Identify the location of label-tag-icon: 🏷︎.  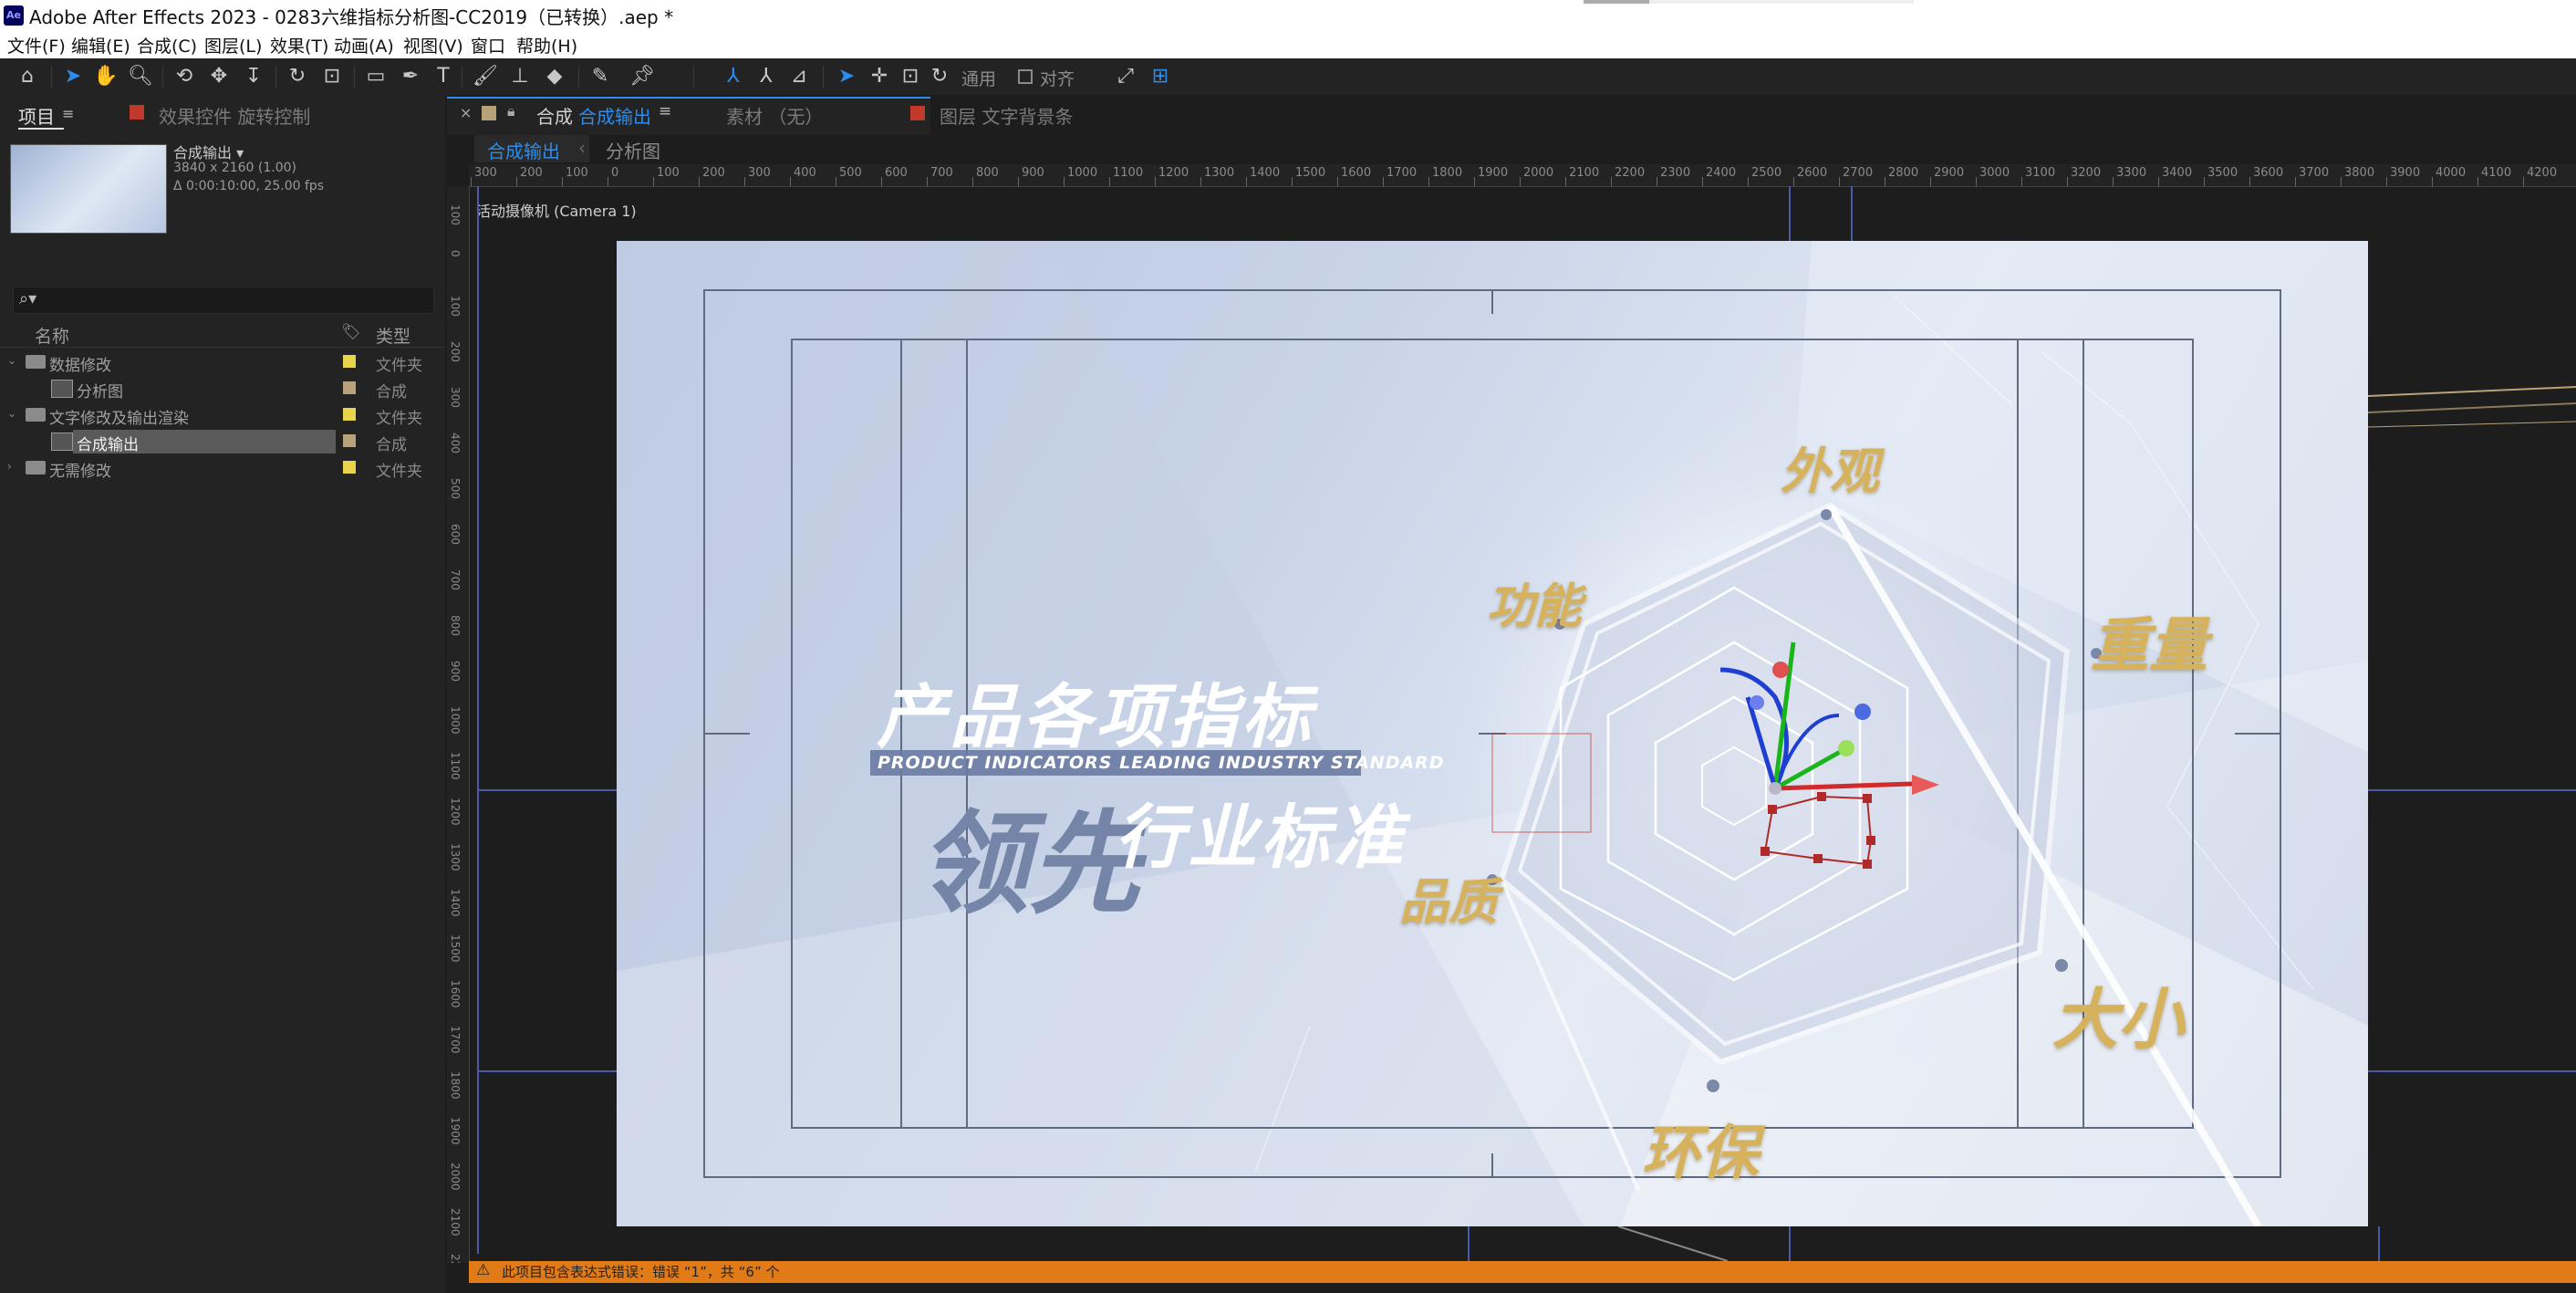
(351, 332).